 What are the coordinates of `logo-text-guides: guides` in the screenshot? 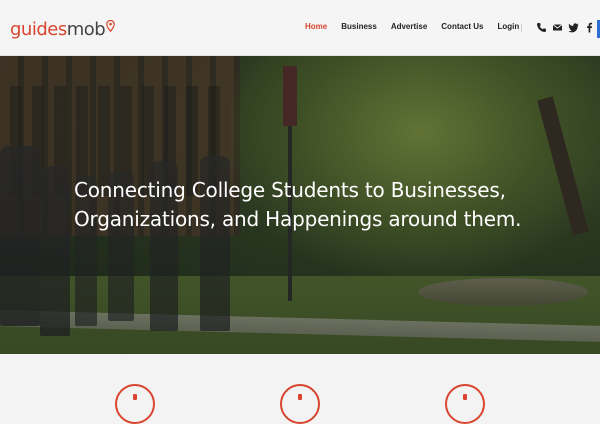 It's located at (38, 29).